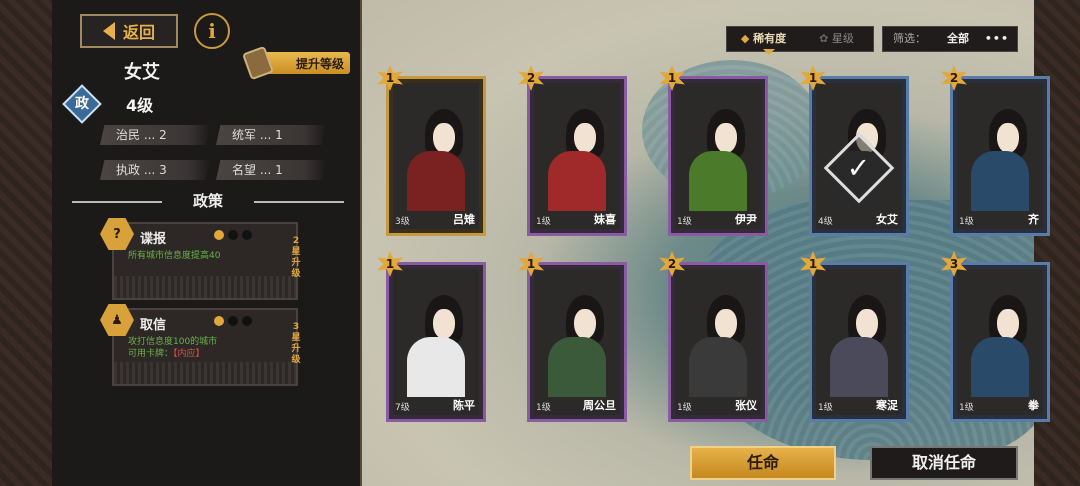 The image size is (1080, 486). Describe the element at coordinates (605, 219) in the screenshot. I see `card-name: 妹喜` at that location.